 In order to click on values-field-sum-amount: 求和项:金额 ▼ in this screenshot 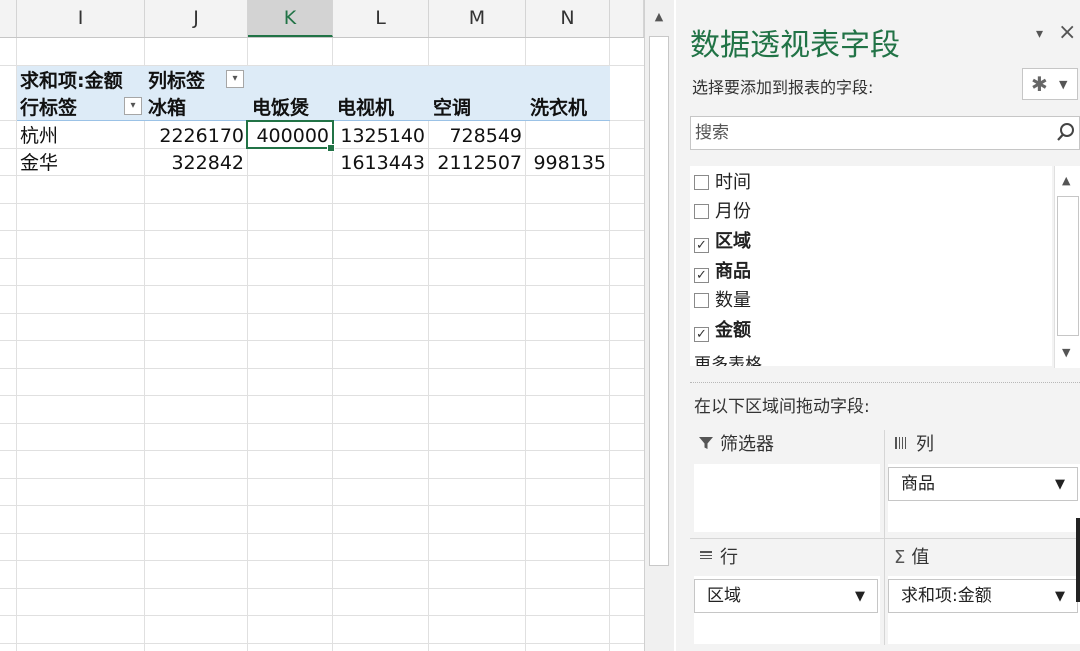, I will do `click(983, 596)`.